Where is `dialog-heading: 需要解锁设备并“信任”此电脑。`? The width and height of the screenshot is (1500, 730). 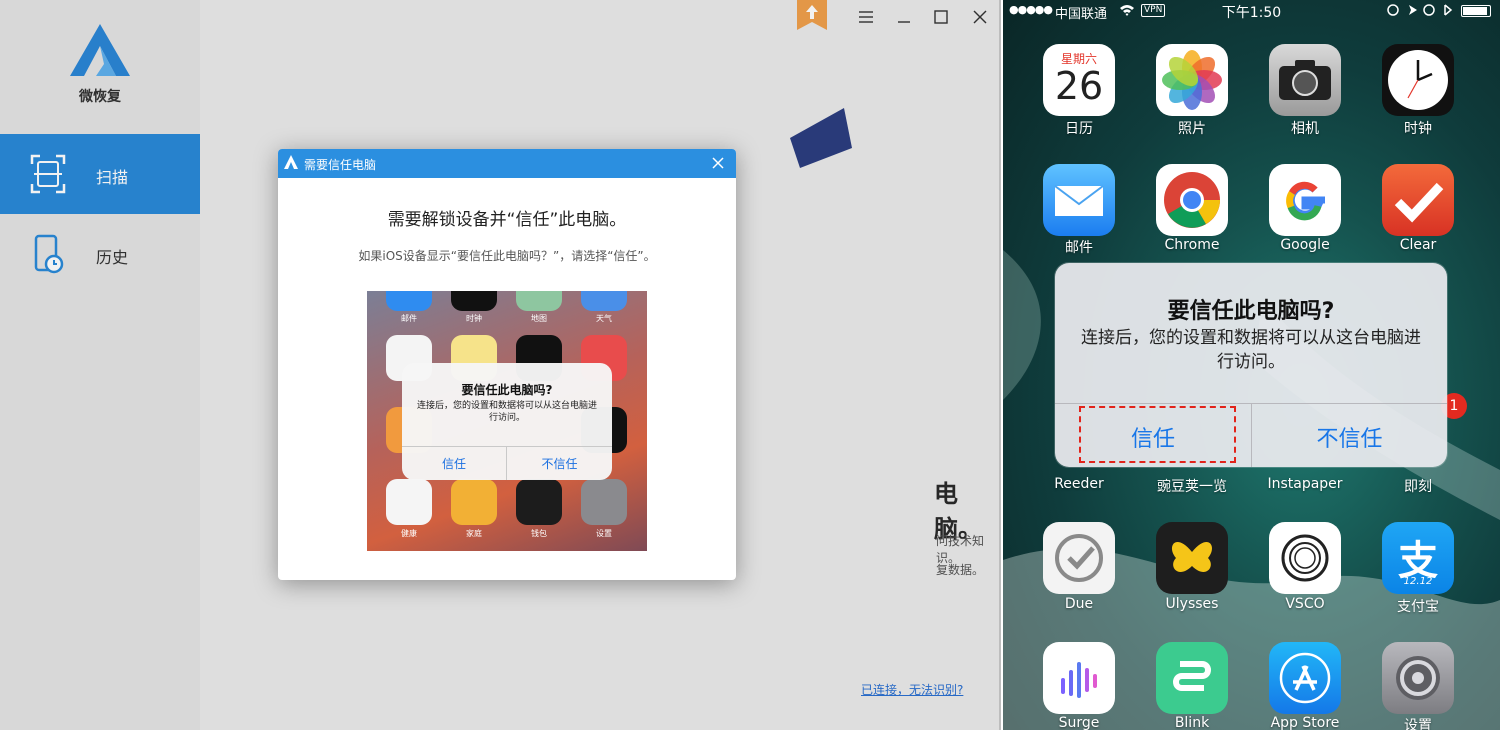
dialog-heading: 需要解锁设备并“信任”此电脑。 is located at coordinates (507, 220).